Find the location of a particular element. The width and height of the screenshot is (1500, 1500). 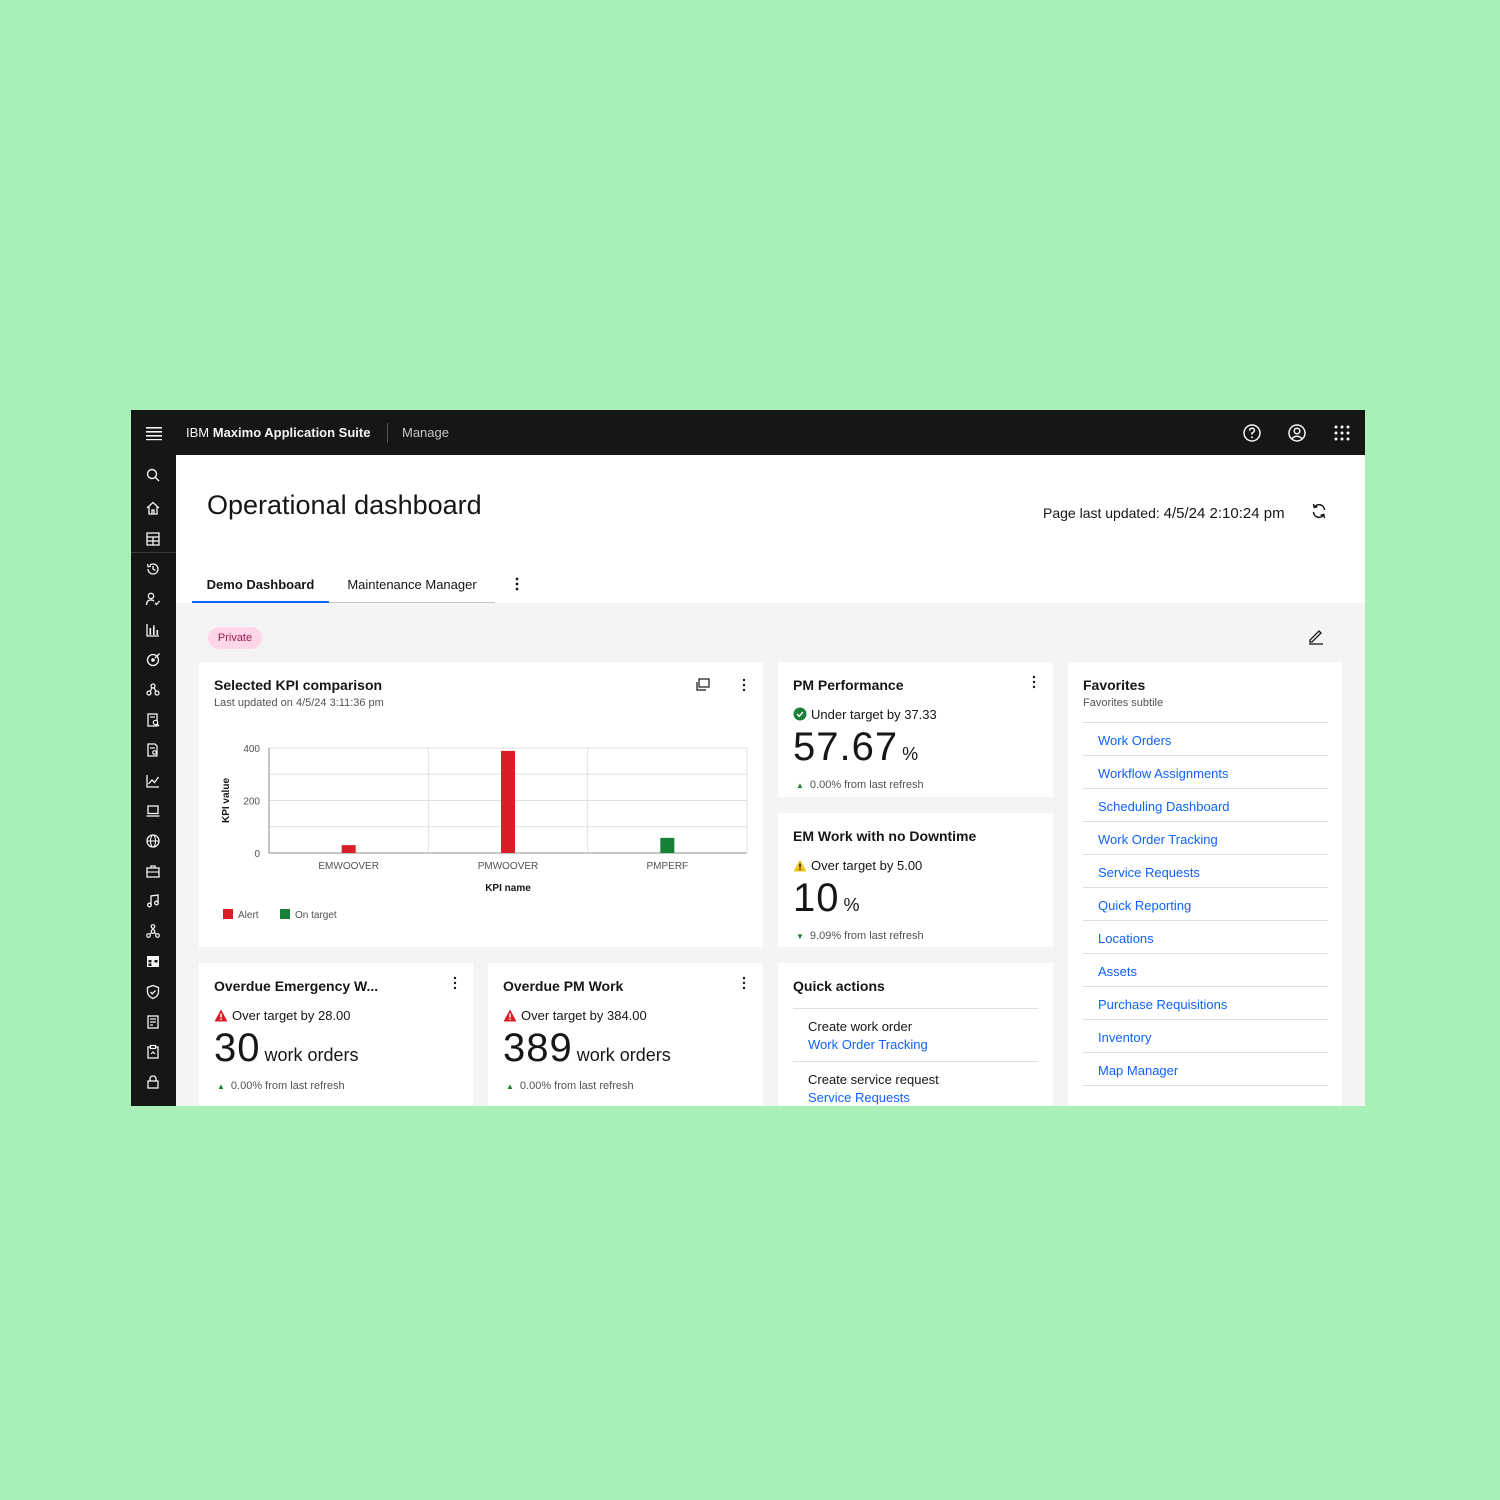

favorite-link-label: Service Requests is located at coordinates (1149, 872).